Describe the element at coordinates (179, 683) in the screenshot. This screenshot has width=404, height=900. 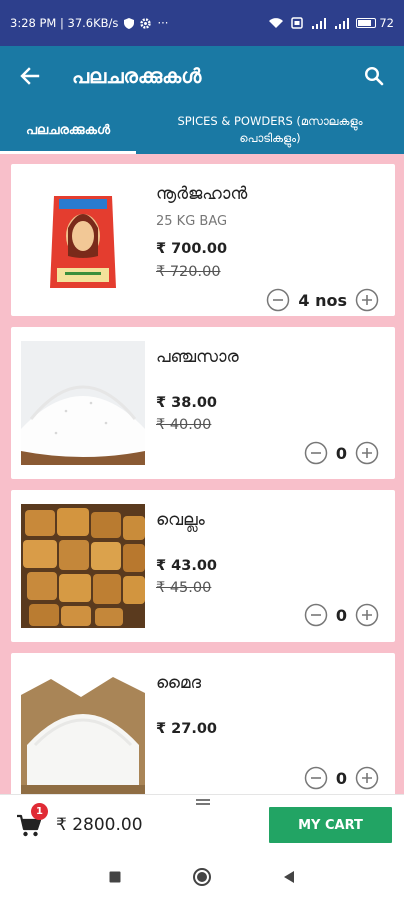
I see `product-name: മൈദ` at that location.